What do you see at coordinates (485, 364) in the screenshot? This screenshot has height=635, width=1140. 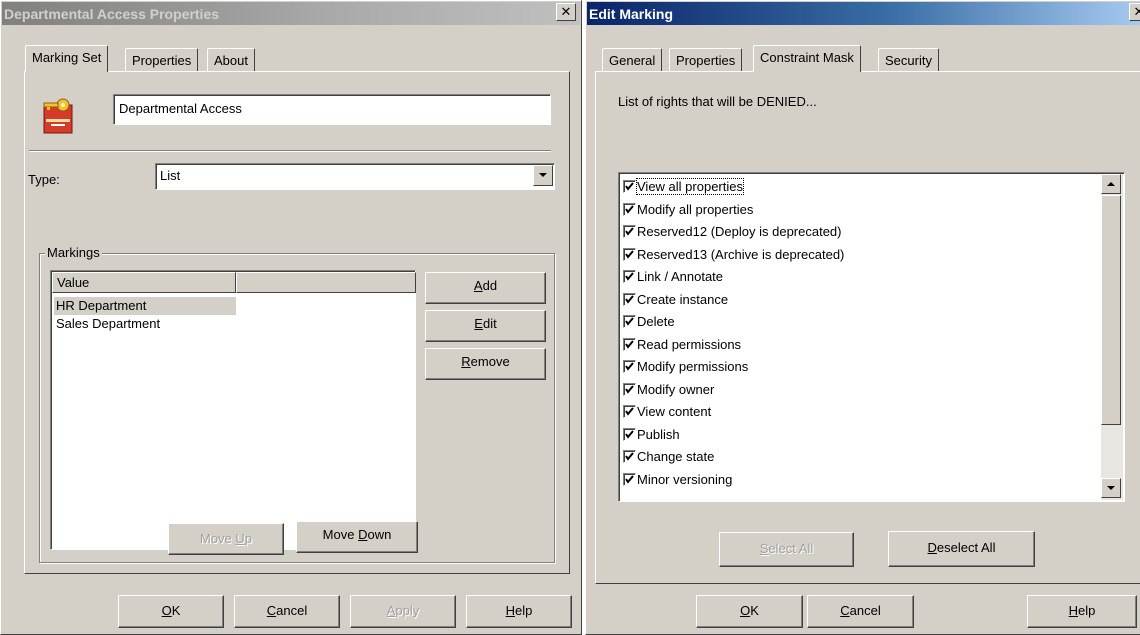 I see `remove-button: Remove` at bounding box center [485, 364].